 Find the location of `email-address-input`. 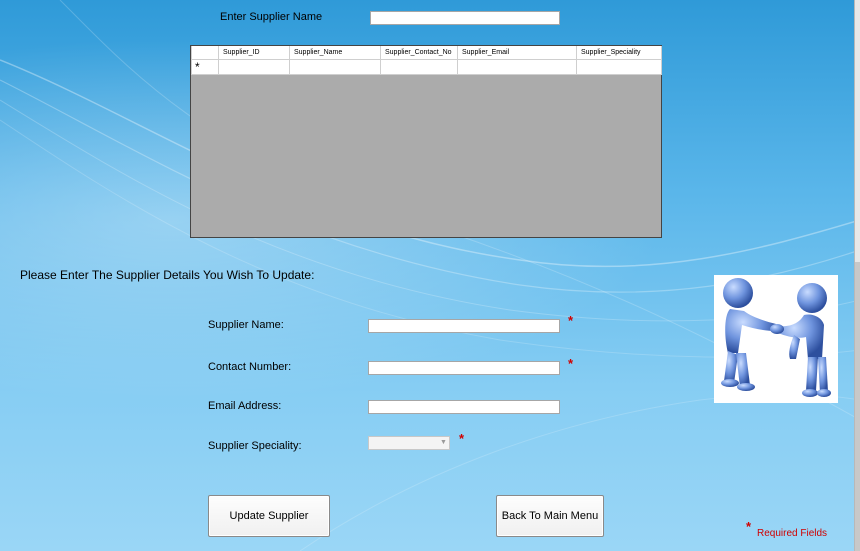

email-address-input is located at coordinates (464, 407).